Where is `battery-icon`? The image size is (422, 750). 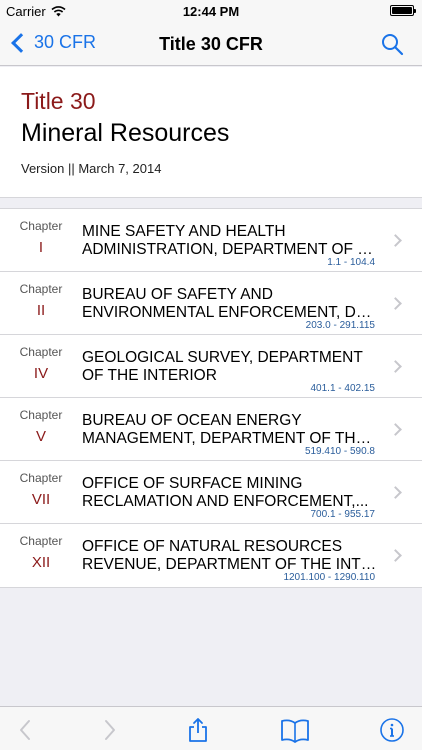 battery-icon is located at coordinates (403, 10).